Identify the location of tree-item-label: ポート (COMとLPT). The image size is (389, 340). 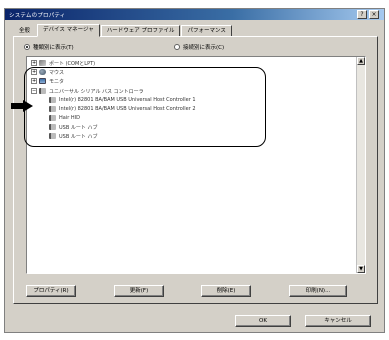
(72, 63).